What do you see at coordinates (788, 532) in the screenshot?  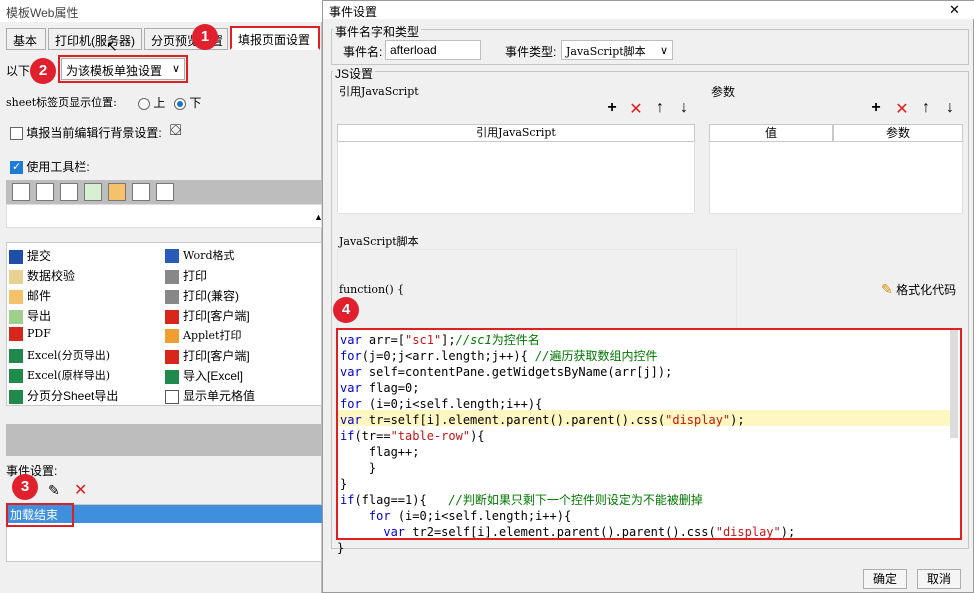 I see `code-token: );` at bounding box center [788, 532].